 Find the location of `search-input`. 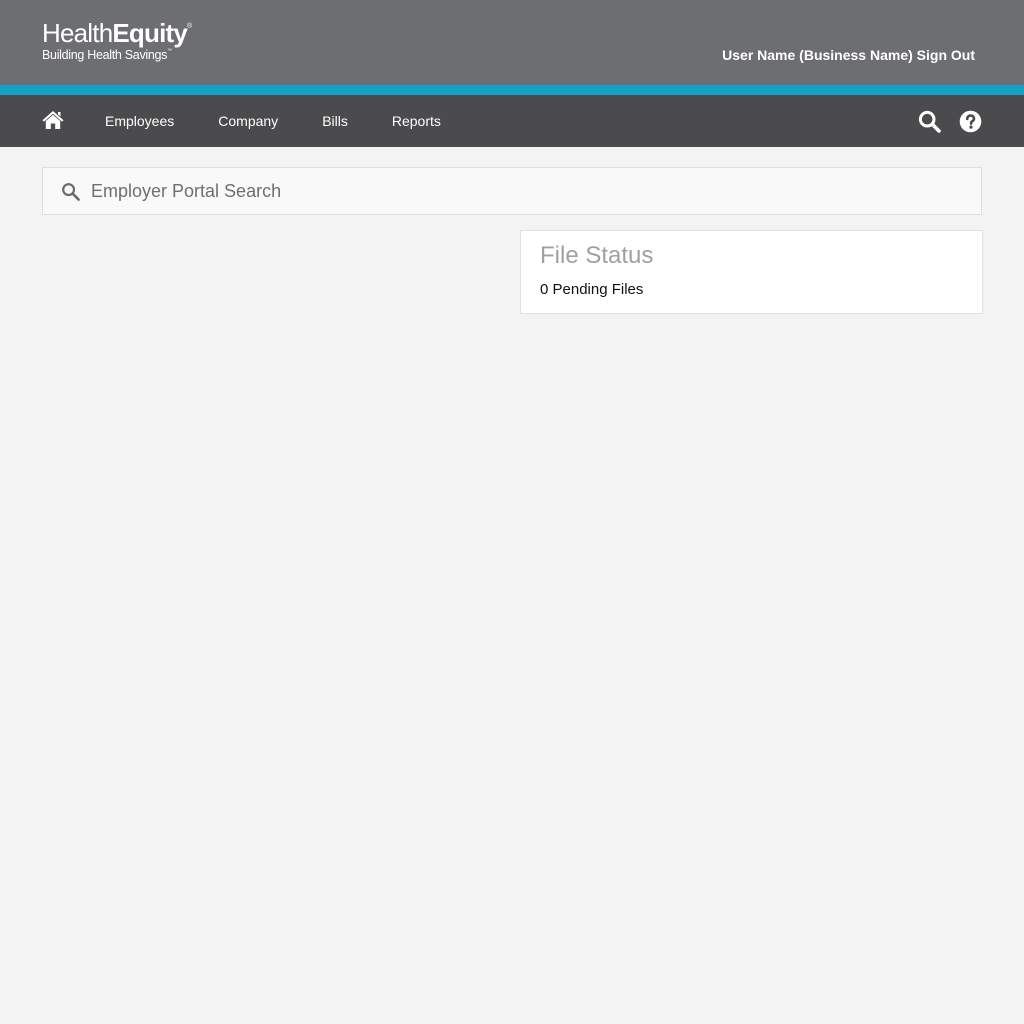

search-input is located at coordinates (531, 191).